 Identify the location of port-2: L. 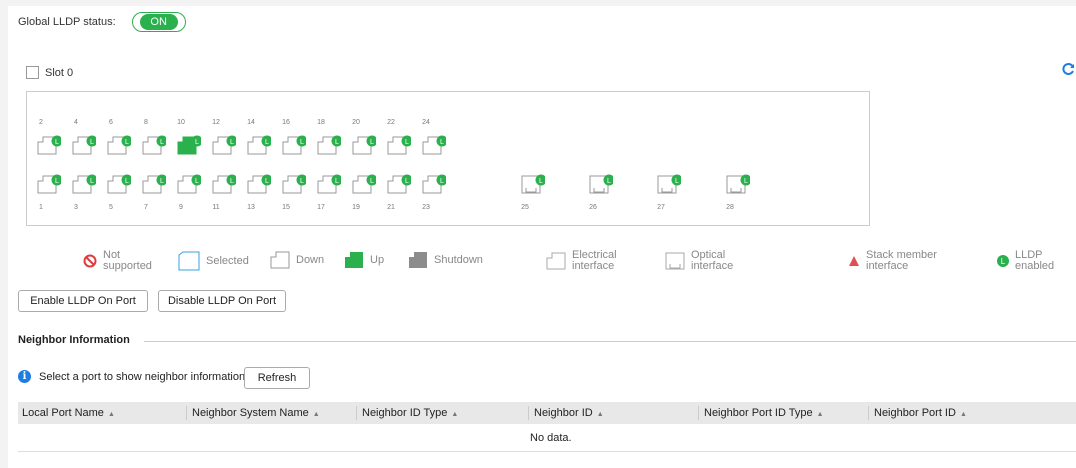
(50, 145).